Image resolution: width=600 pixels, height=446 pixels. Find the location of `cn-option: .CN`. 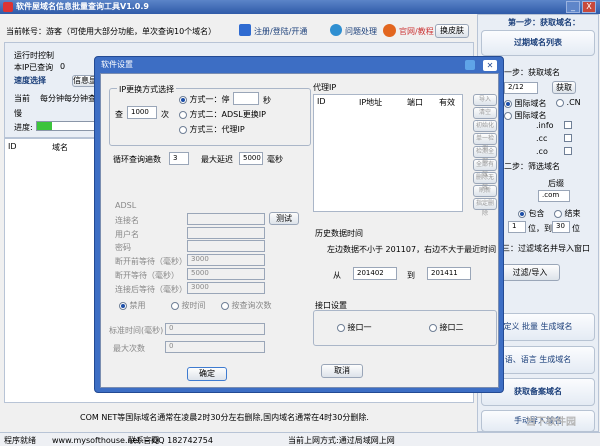

cn-option: .CN is located at coordinates (568, 102).